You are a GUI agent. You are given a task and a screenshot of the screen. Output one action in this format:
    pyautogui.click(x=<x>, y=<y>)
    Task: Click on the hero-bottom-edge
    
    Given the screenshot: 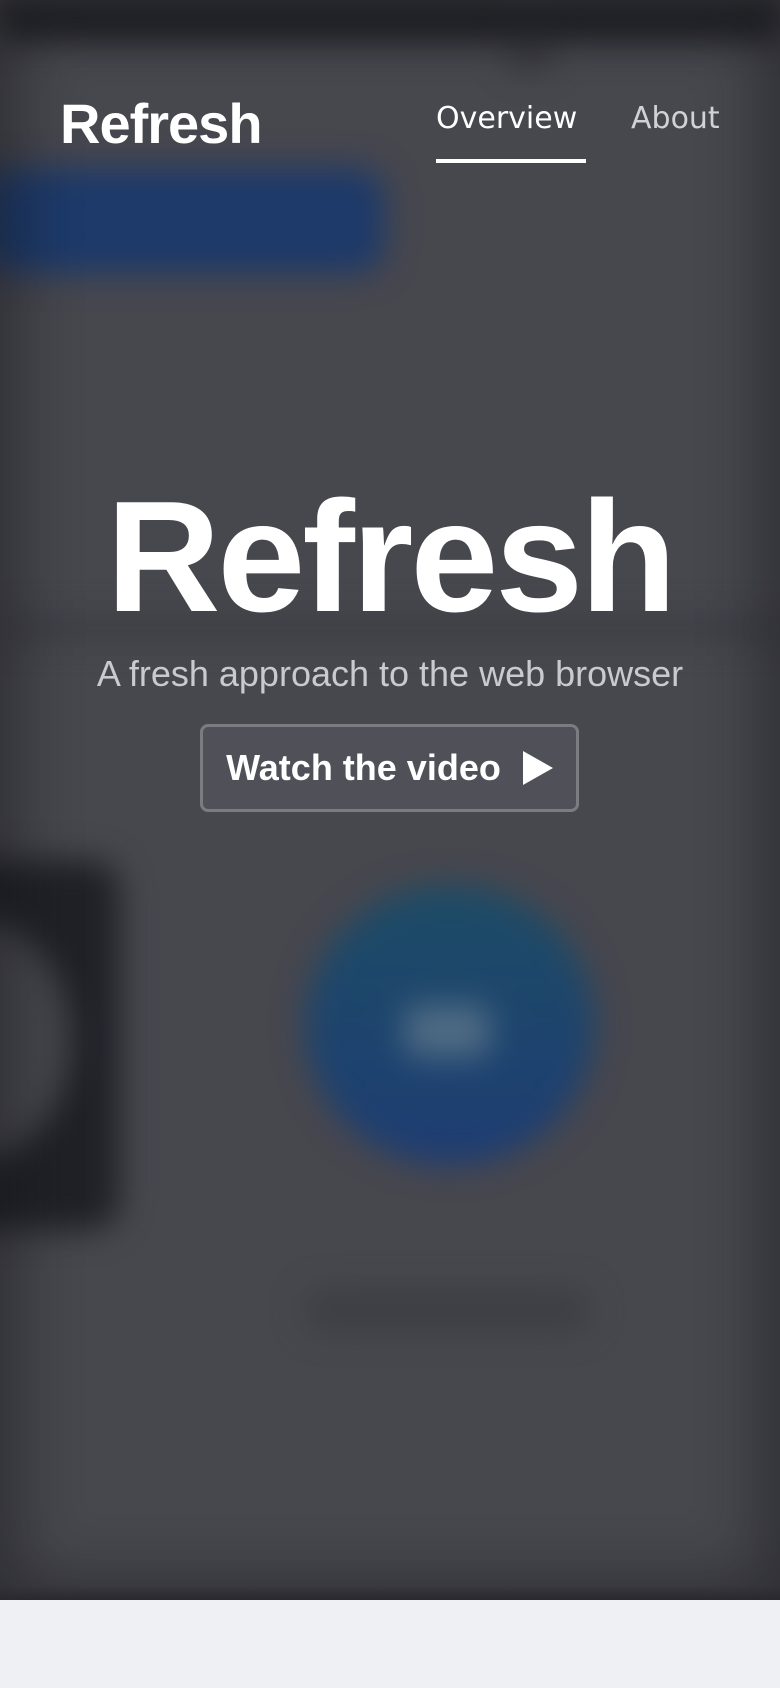 What is the action you would take?
    pyautogui.click(x=390, y=1593)
    